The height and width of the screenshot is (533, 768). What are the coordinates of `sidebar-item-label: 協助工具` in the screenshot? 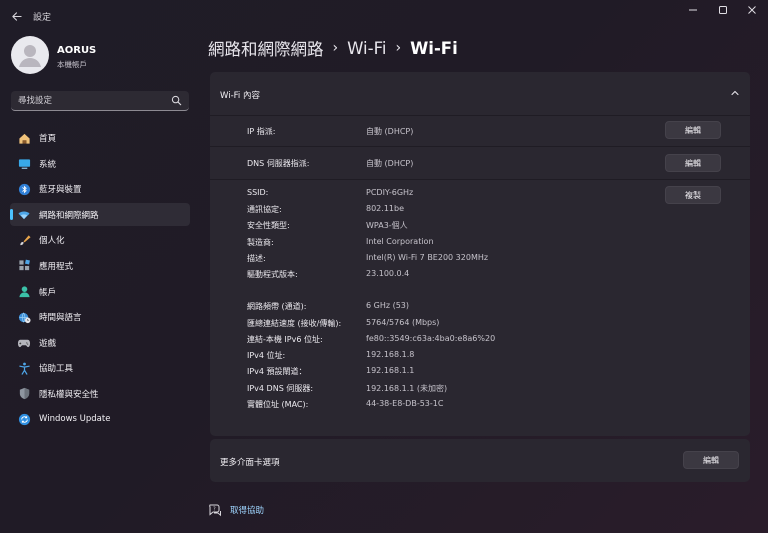 It's located at (56, 369).